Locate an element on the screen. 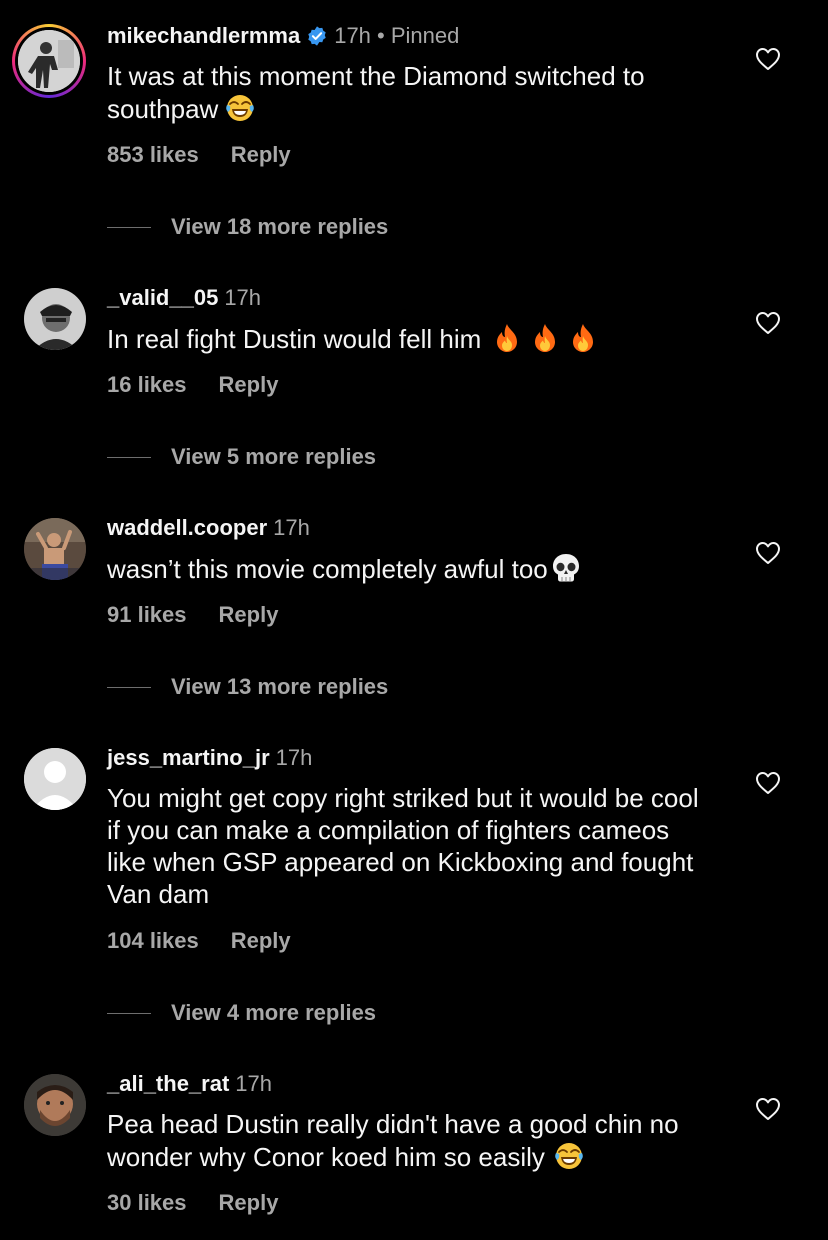 The image size is (828, 1240). default-avatar-icon is located at coordinates (55, 779).